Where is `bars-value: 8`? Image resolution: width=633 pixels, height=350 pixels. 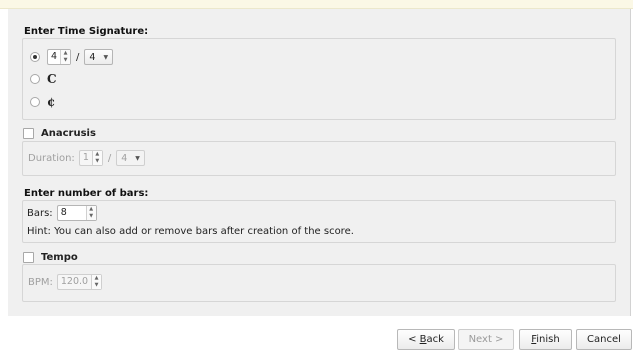
bars-value: 8 is located at coordinates (63, 212).